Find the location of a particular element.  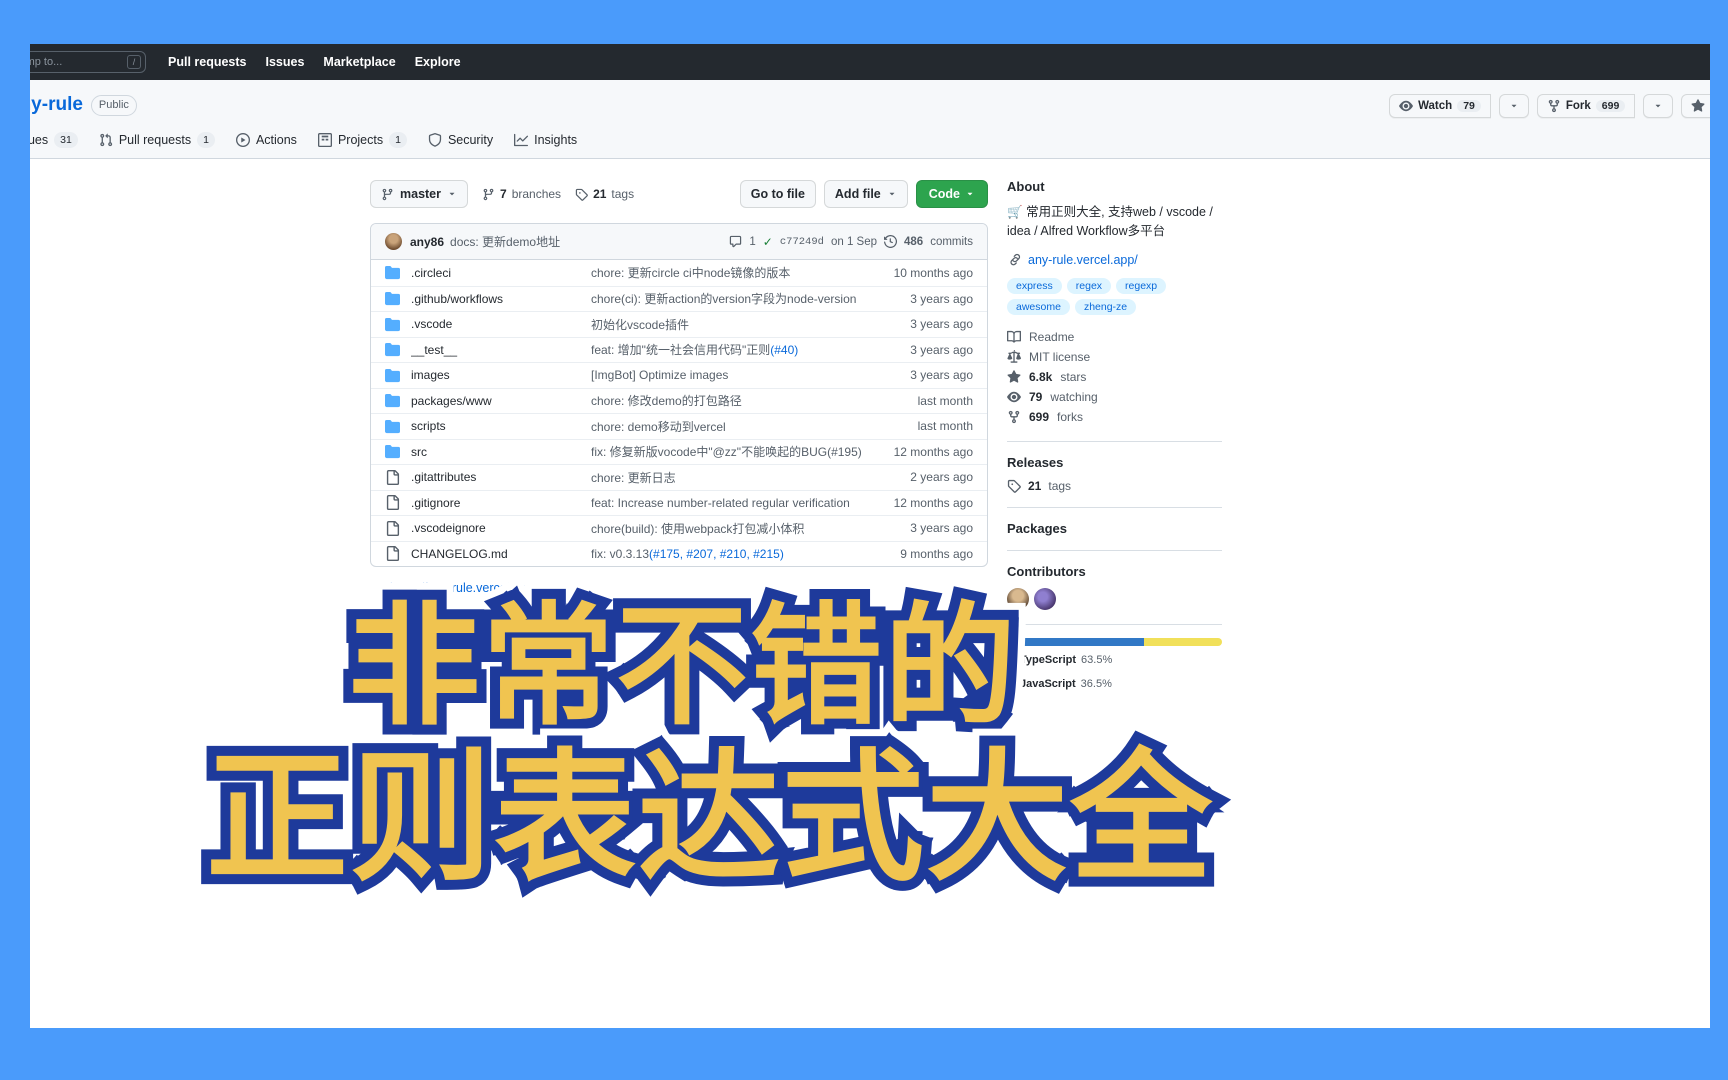

commit-message: docs: 更新demo地址 is located at coordinates (505, 241).